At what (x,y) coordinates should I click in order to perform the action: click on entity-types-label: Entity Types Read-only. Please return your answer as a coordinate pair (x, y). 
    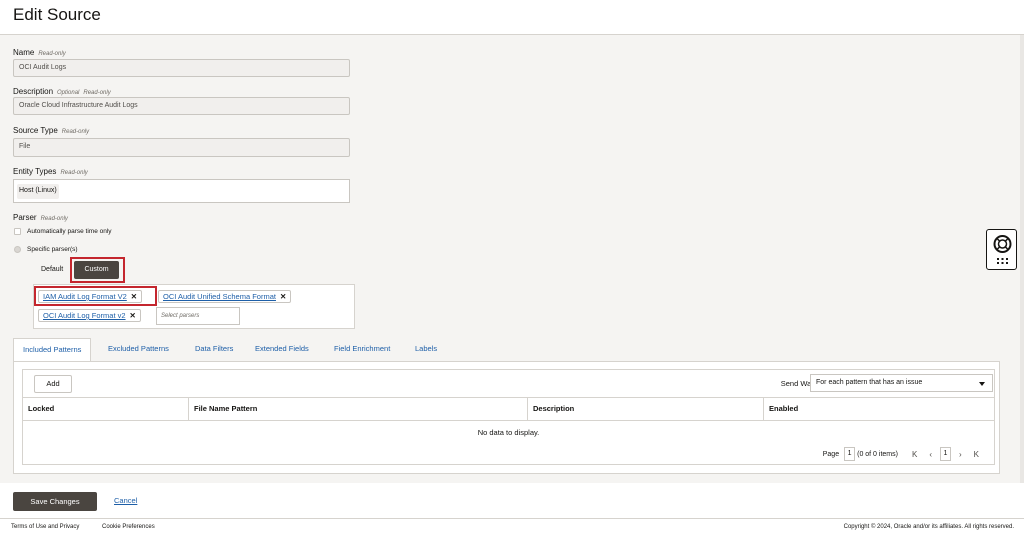
    Looking at the image, I should click on (50, 171).